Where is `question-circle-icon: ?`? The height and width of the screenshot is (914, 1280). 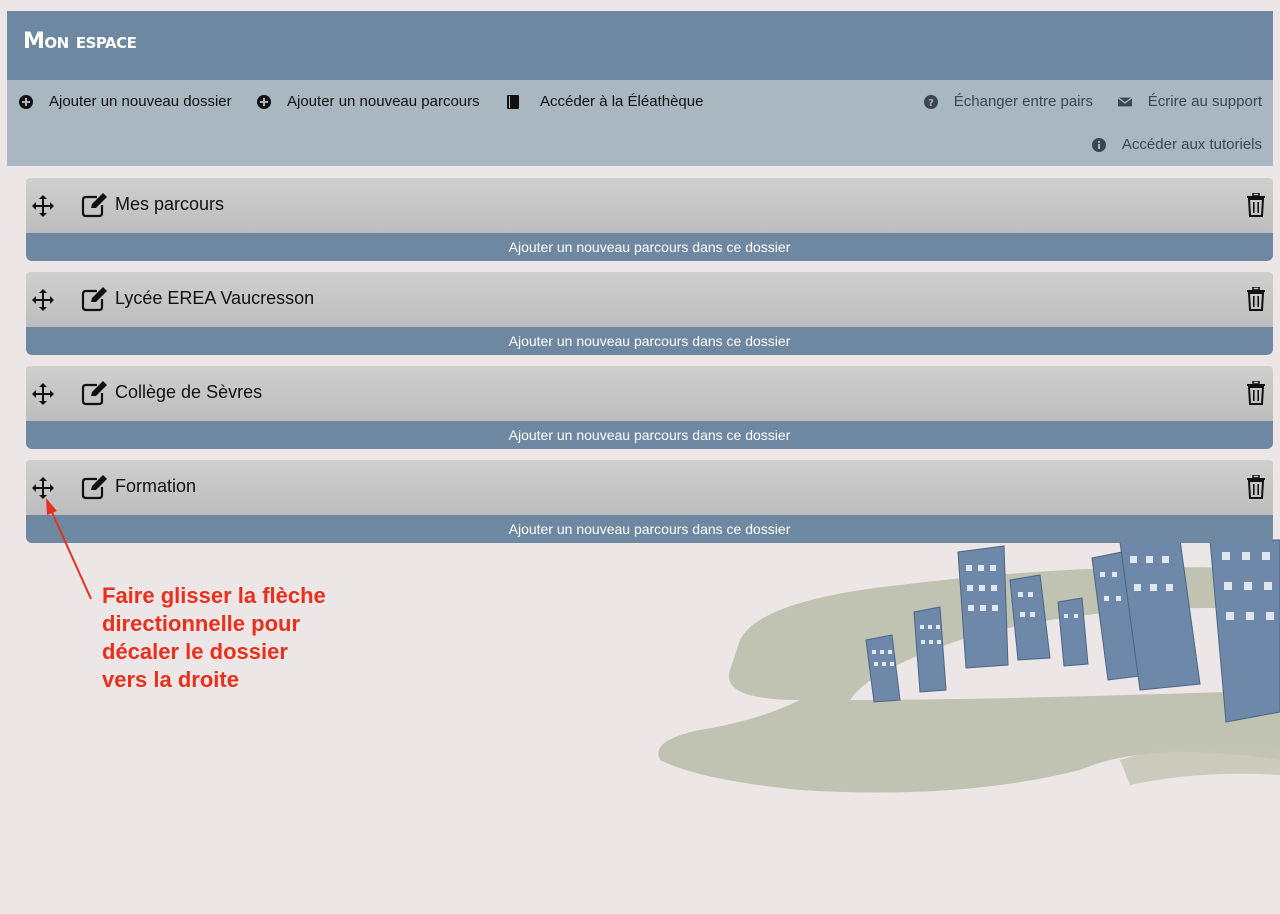 question-circle-icon: ? is located at coordinates (930, 101).